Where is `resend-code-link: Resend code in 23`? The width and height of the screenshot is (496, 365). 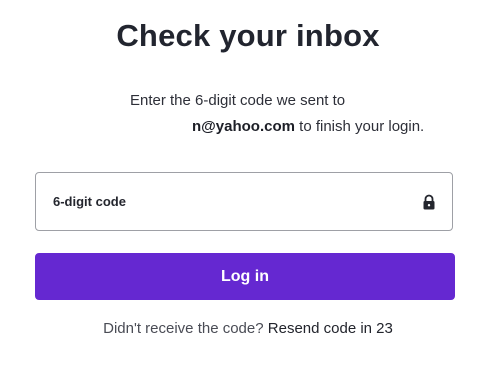
resend-code-link: Resend code in 23 is located at coordinates (330, 328).